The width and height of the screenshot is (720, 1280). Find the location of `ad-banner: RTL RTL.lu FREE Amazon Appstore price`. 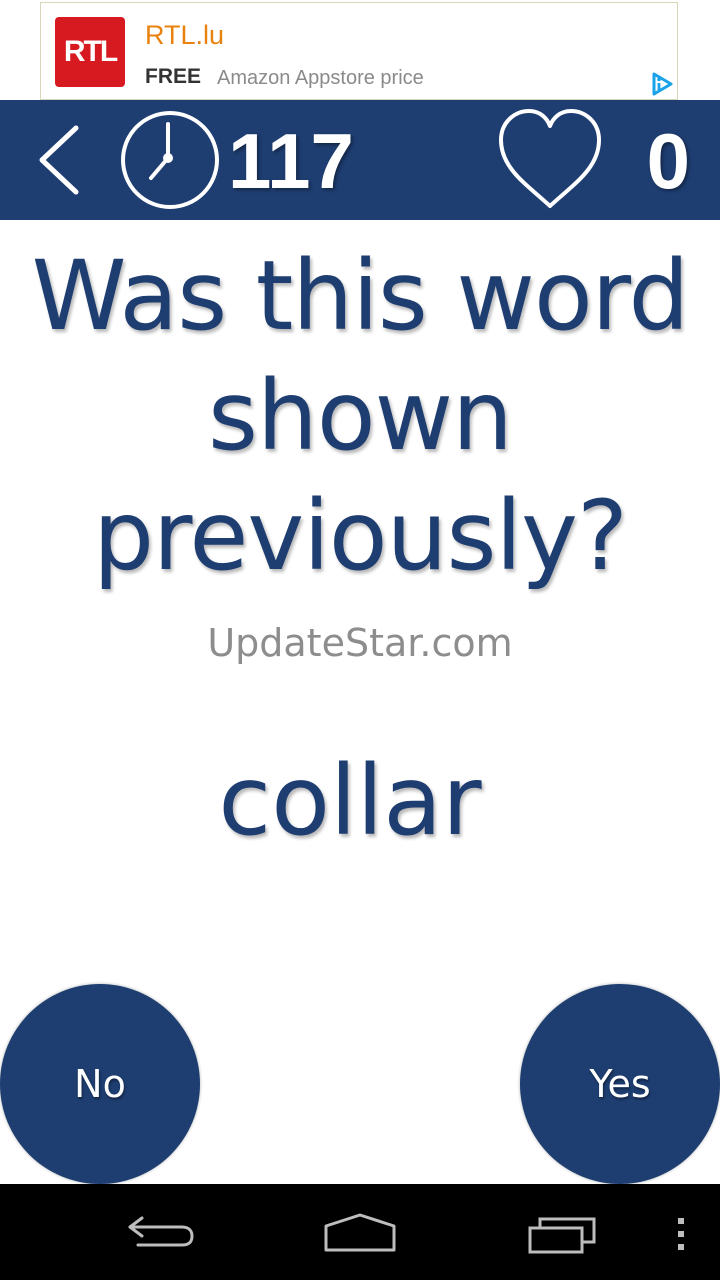

ad-banner: RTL RTL.lu FREE Amazon Appstore price is located at coordinates (359, 51).